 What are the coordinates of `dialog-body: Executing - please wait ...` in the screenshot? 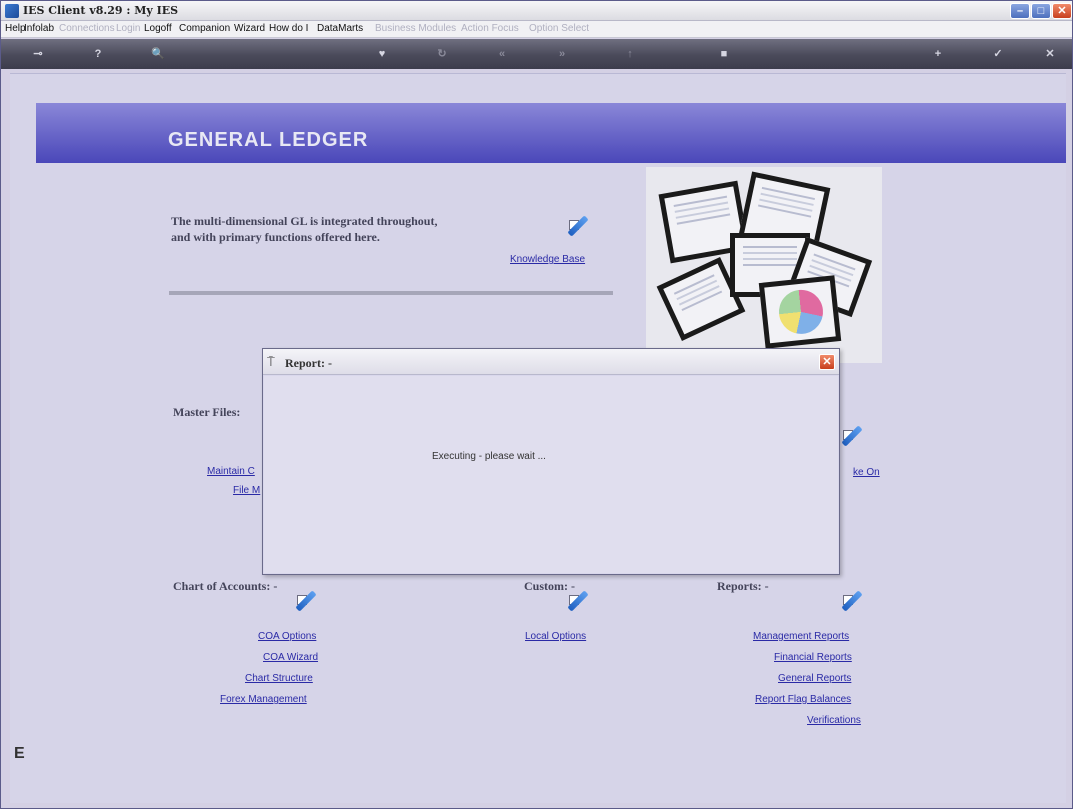 It's located at (551, 474).